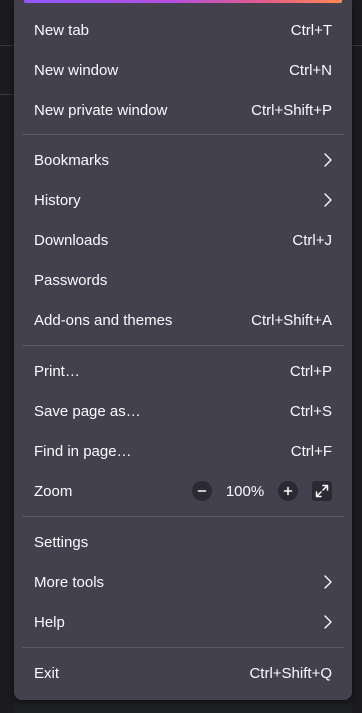  I want to click on menu-item-print: Print… Ctrl+P, so click(183, 371).